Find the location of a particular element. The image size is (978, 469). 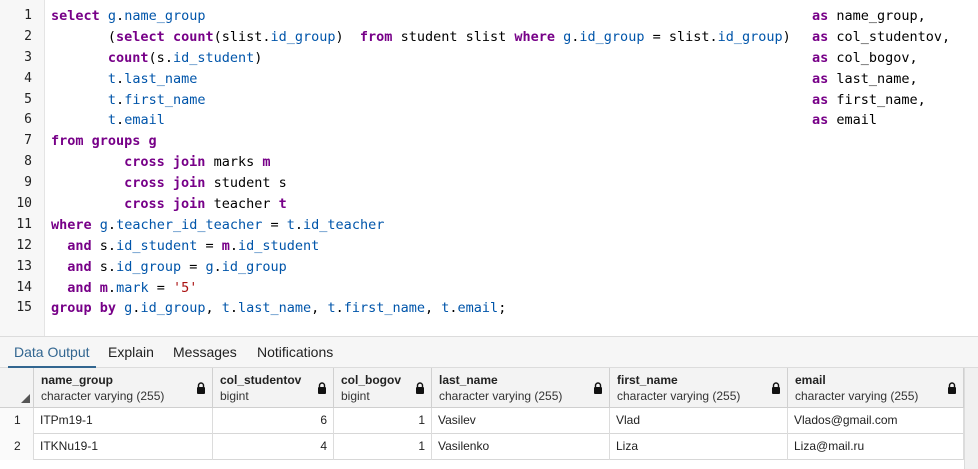

code-token: name_group is located at coordinates (165, 16).